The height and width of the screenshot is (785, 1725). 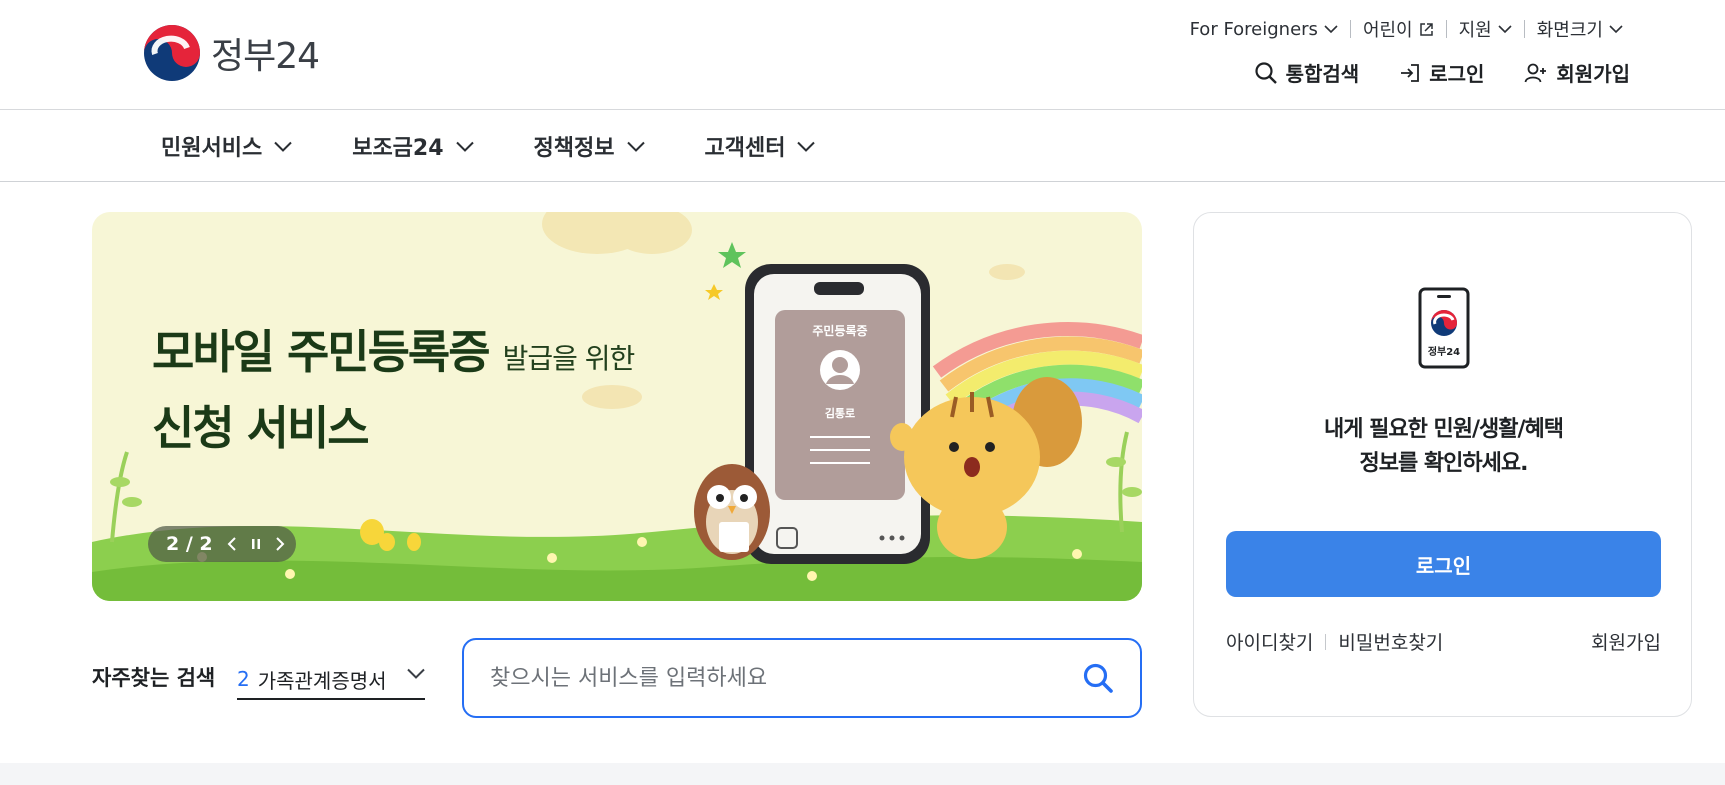 I want to click on util-label: 화면크기, so click(x=1569, y=30).